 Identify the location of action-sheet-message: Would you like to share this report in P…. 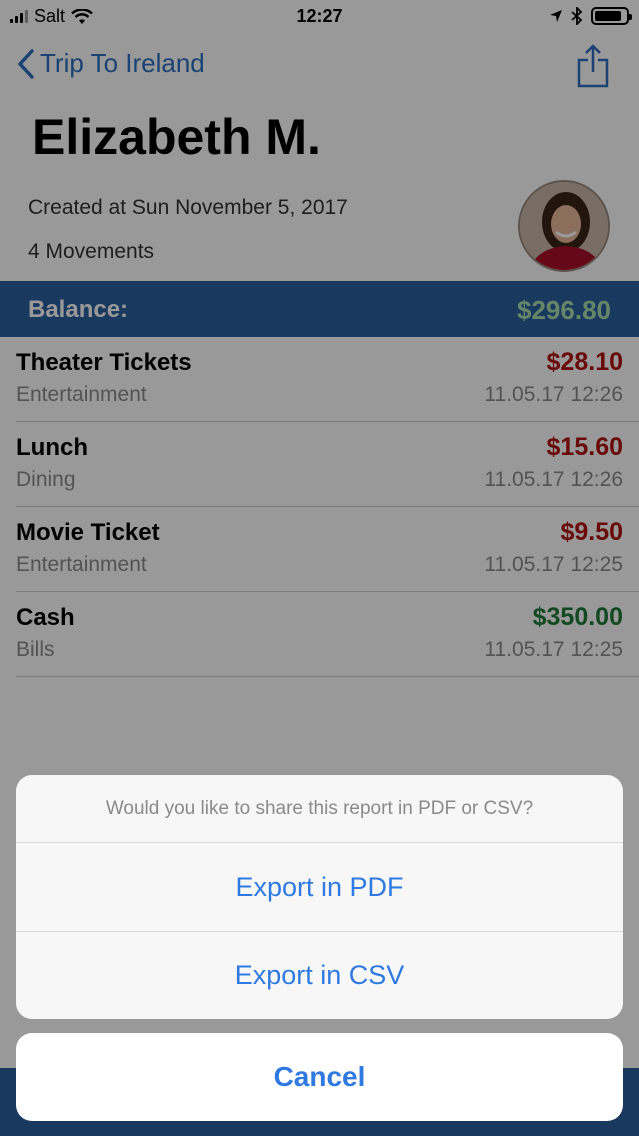
(319, 809).